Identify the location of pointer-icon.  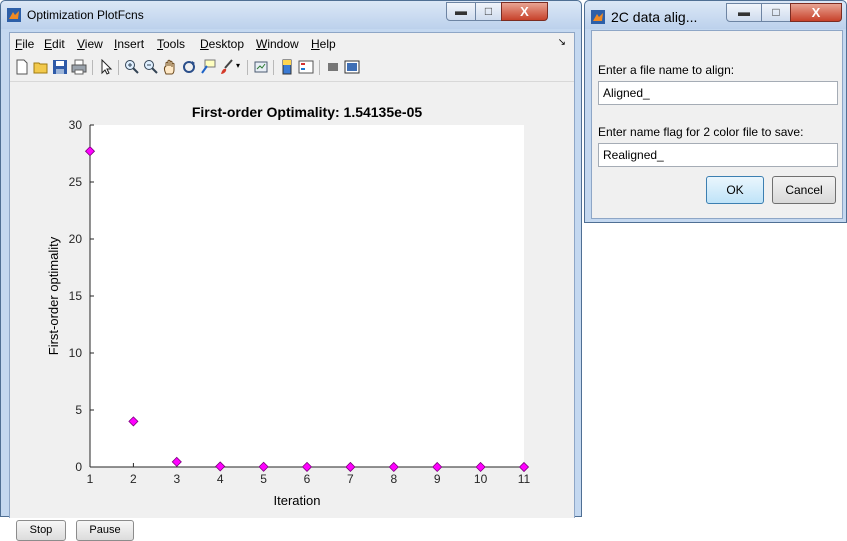
(106, 67).